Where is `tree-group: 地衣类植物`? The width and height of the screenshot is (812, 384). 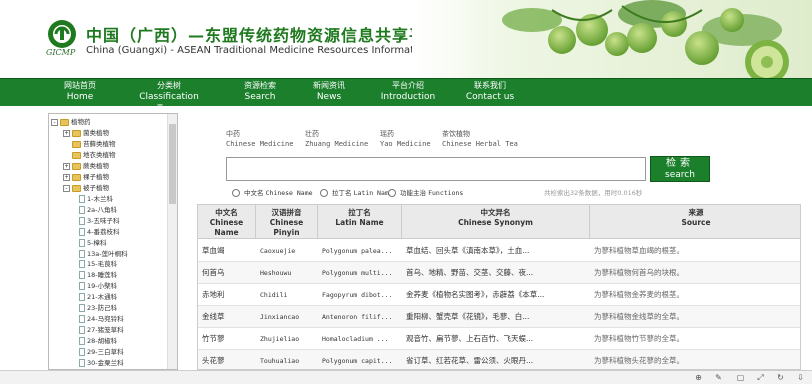
tree-group: 地衣类植物 is located at coordinates (89, 155).